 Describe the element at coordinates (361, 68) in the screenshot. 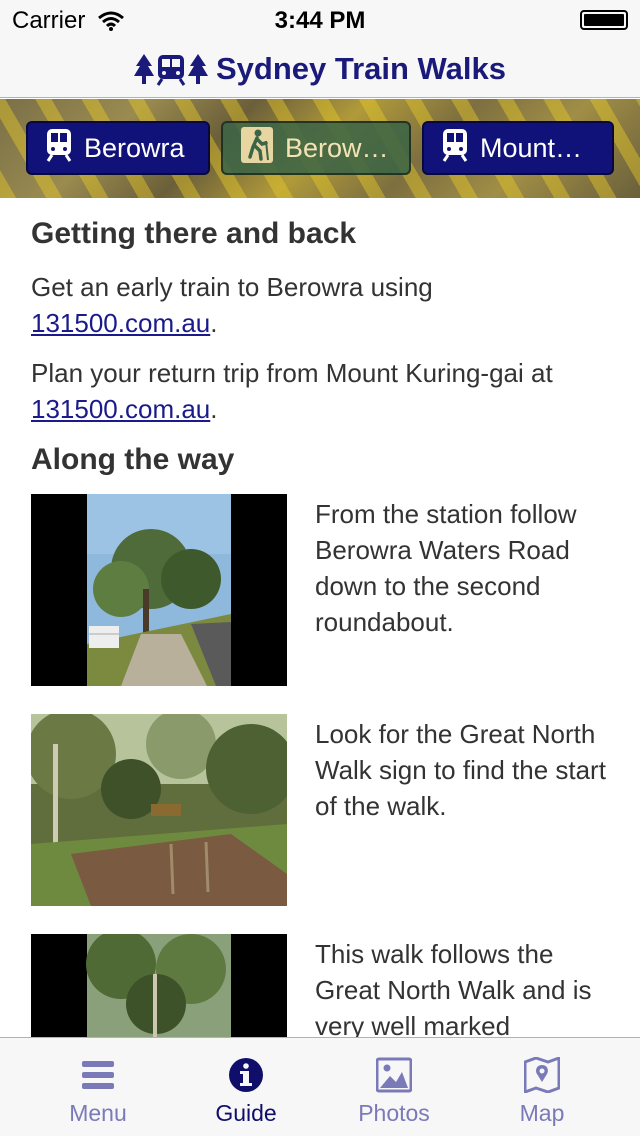

I see `app-title: Sydney Train Walks` at that location.